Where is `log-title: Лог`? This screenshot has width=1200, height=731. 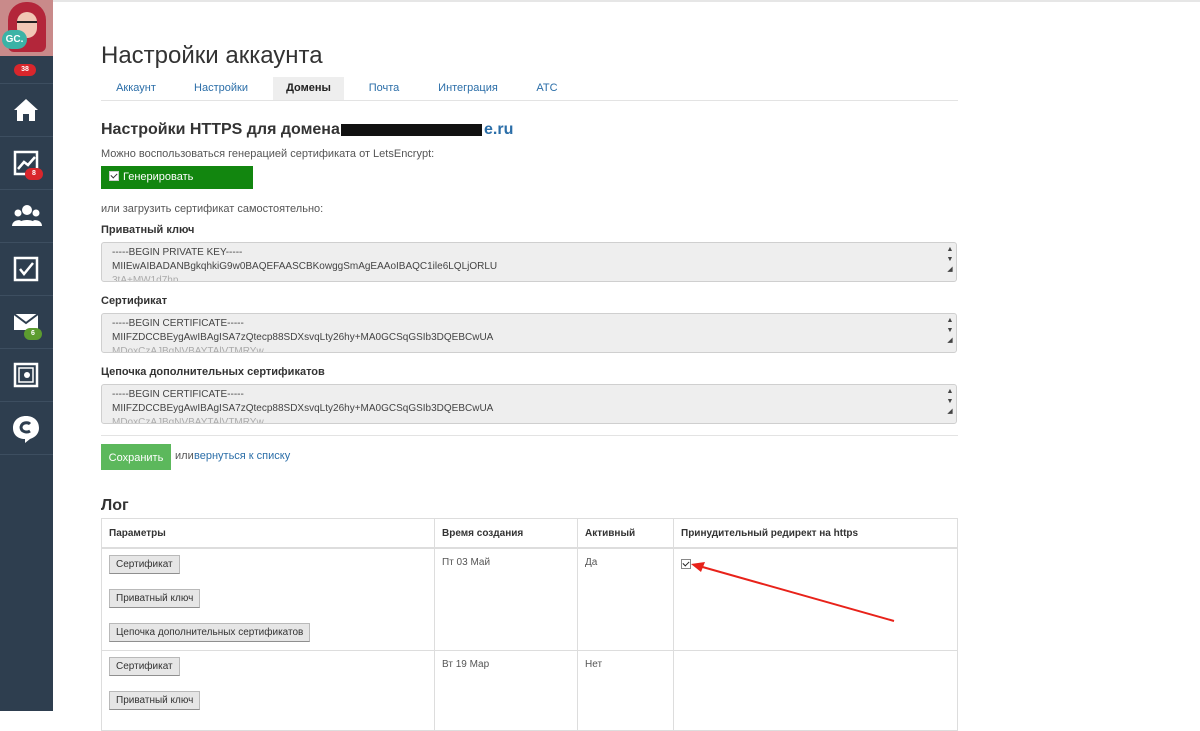
log-title: Лог is located at coordinates (115, 505).